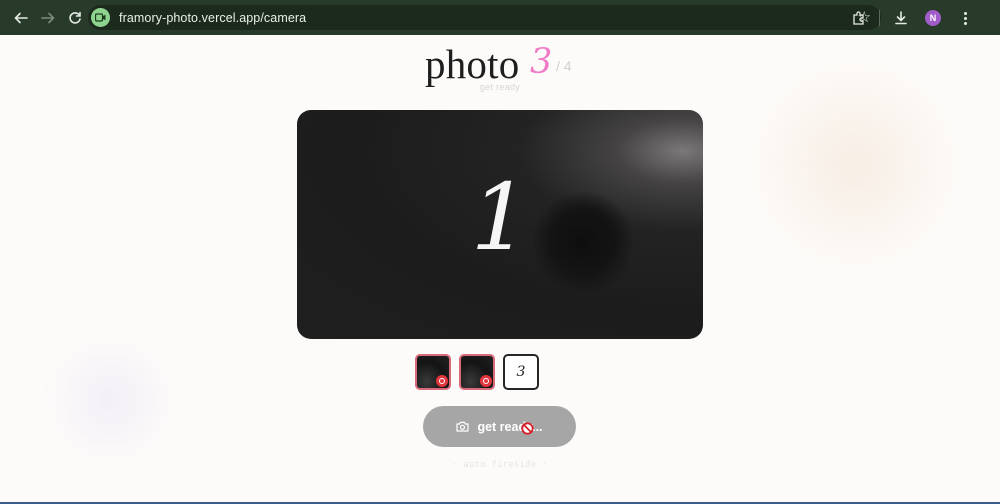 Image resolution: width=1000 pixels, height=504 pixels. I want to click on reload-icon, so click(75, 17).